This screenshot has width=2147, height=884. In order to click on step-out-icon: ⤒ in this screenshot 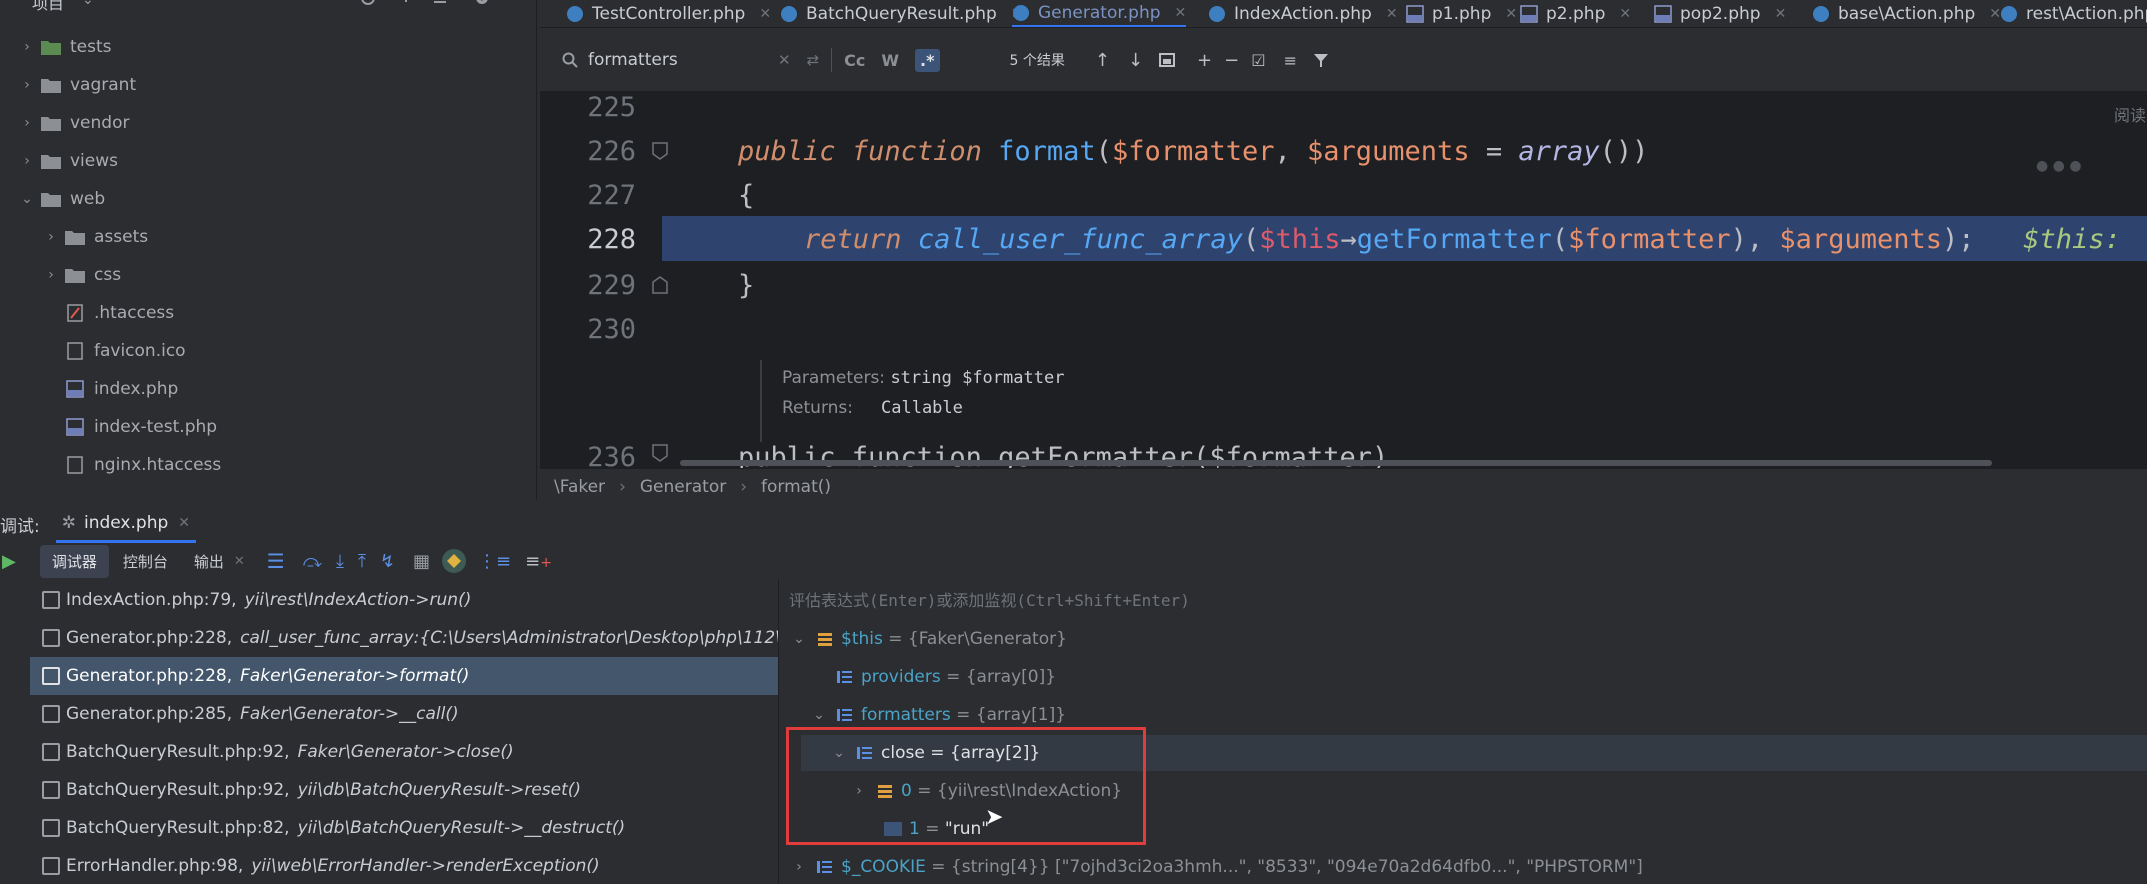, I will do `click(362, 561)`.